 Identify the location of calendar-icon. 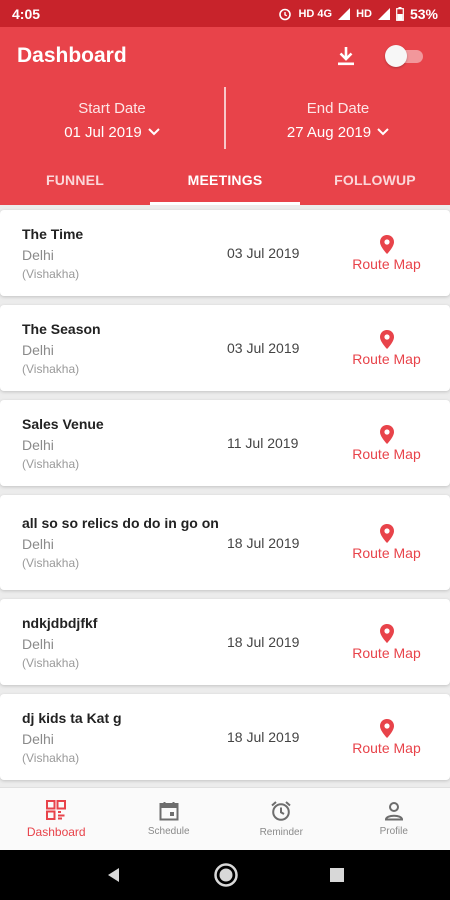
(169, 811).